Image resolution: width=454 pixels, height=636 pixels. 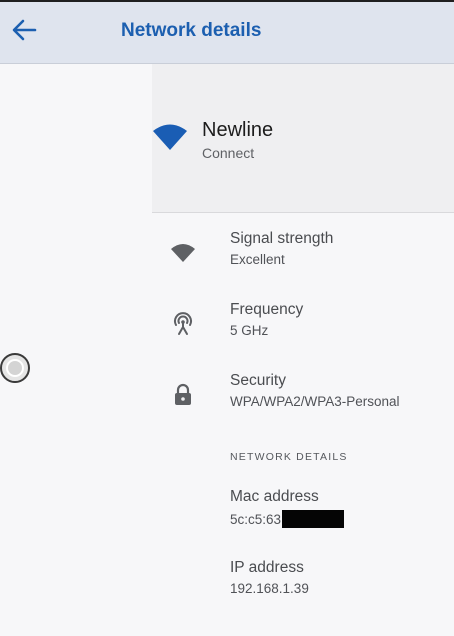 I want to click on mac-address-row: Mac address 5c:c5:63, so click(x=303, y=518).